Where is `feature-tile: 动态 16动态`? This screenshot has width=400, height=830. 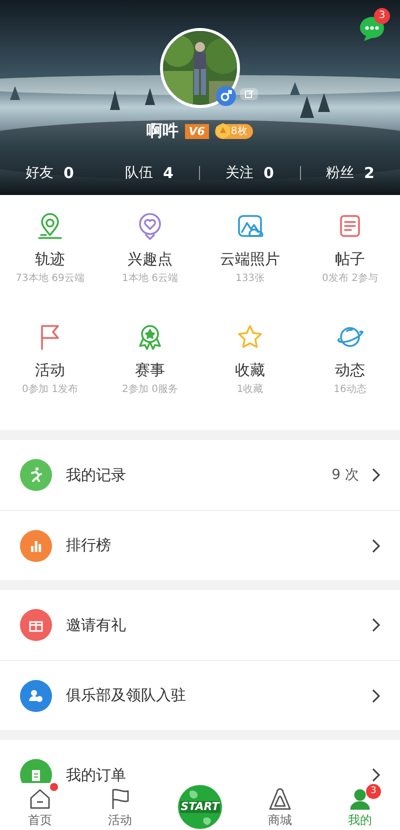
feature-tile: 动态 16动态 is located at coordinates (350, 375).